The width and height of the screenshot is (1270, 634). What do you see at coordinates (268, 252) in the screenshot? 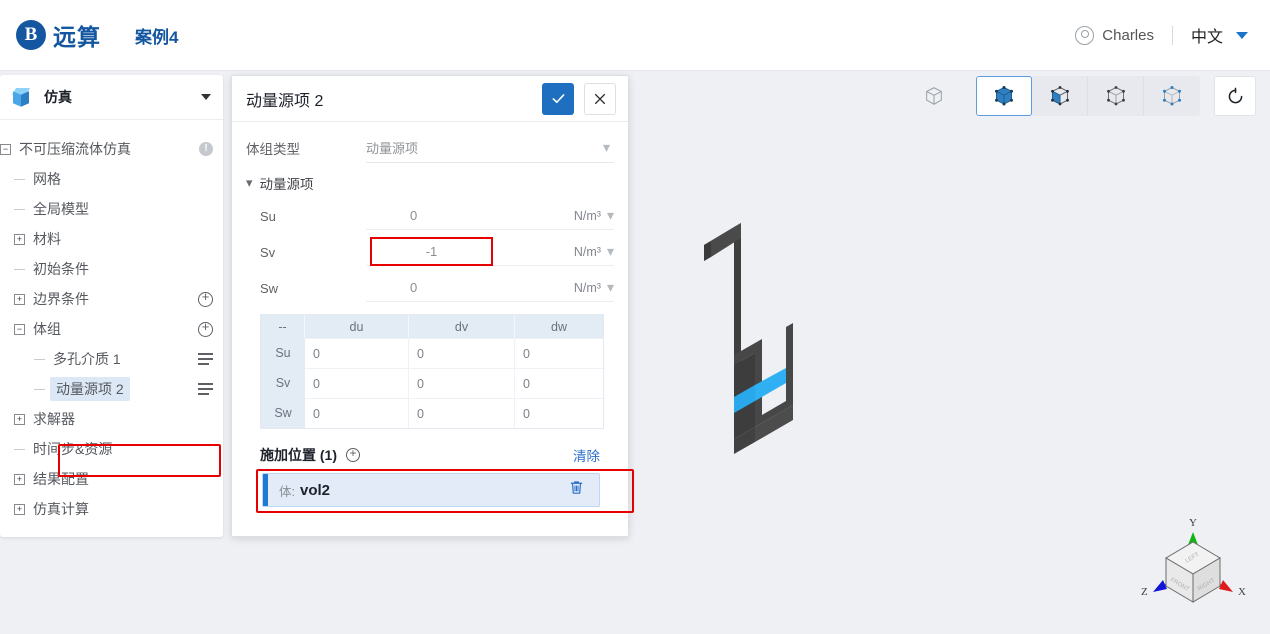
I see `source-label: Sv` at bounding box center [268, 252].